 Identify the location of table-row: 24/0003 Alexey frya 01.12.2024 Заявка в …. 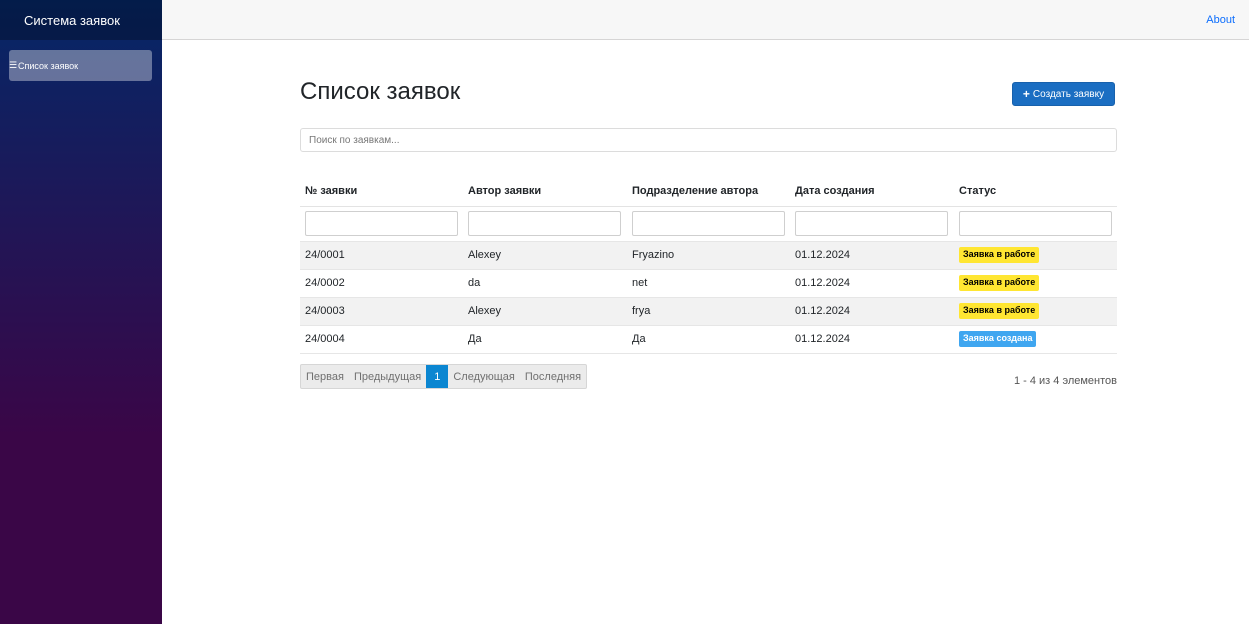
(708, 310).